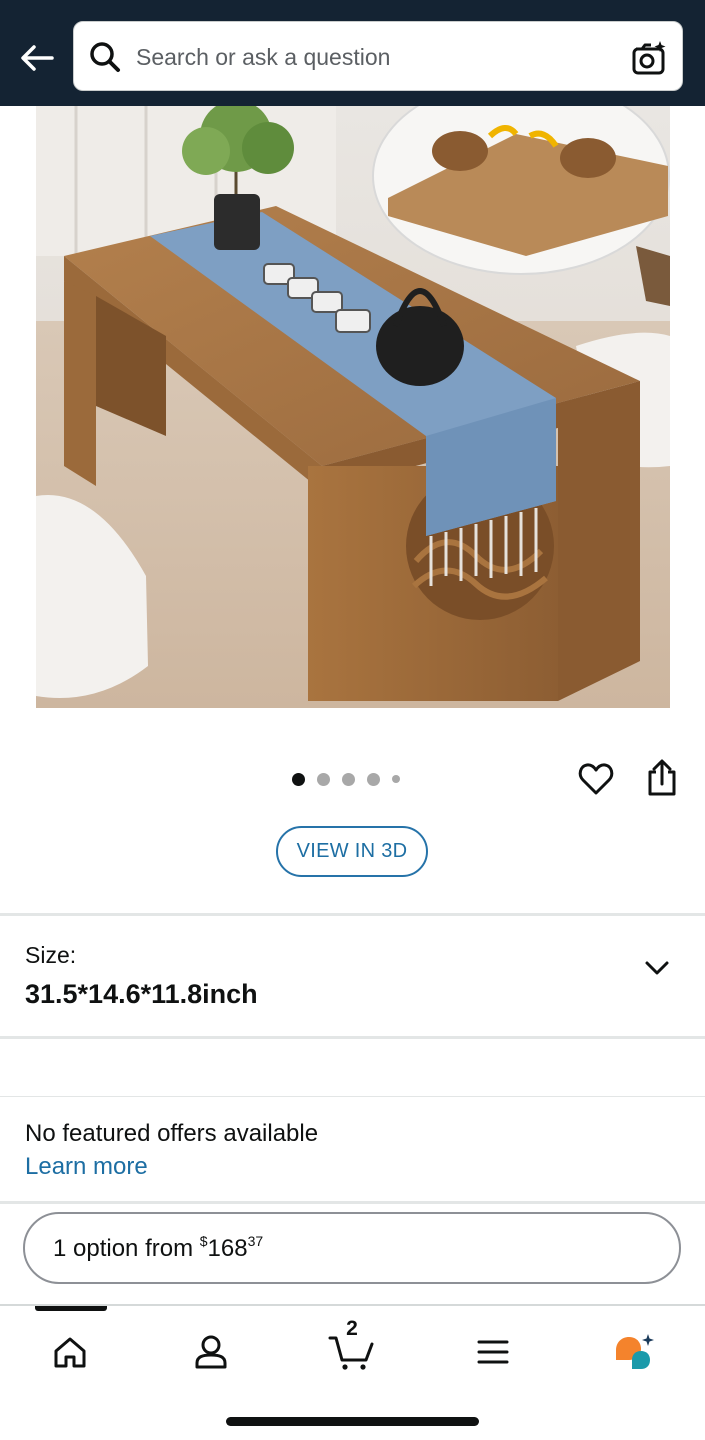 This screenshot has height=1440, width=705. Describe the element at coordinates (657, 968) in the screenshot. I see `chevron-down-icon` at that location.